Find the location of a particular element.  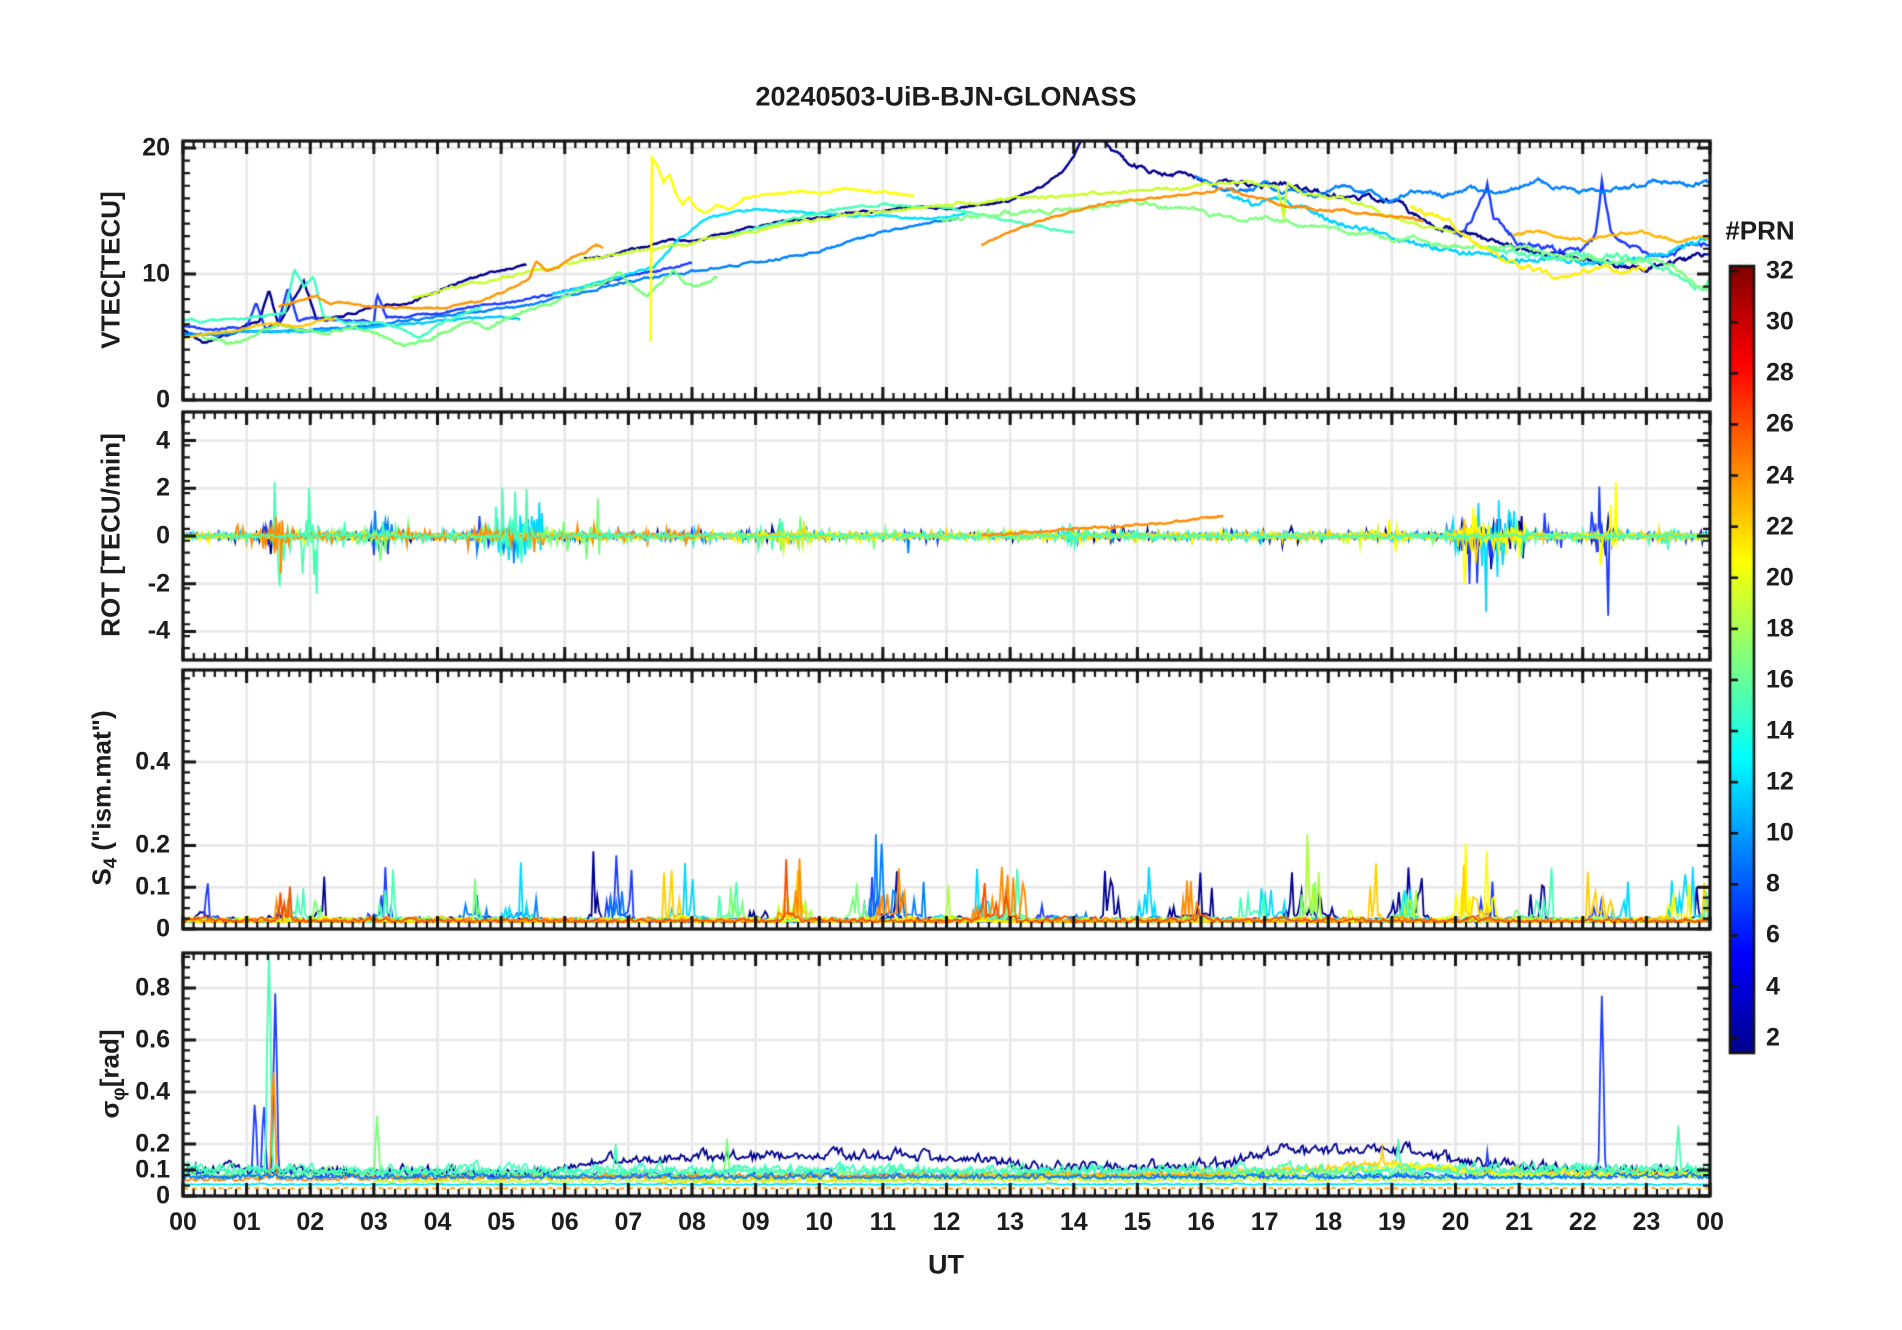

y-tick-label: 4 is located at coordinates (163, 440).